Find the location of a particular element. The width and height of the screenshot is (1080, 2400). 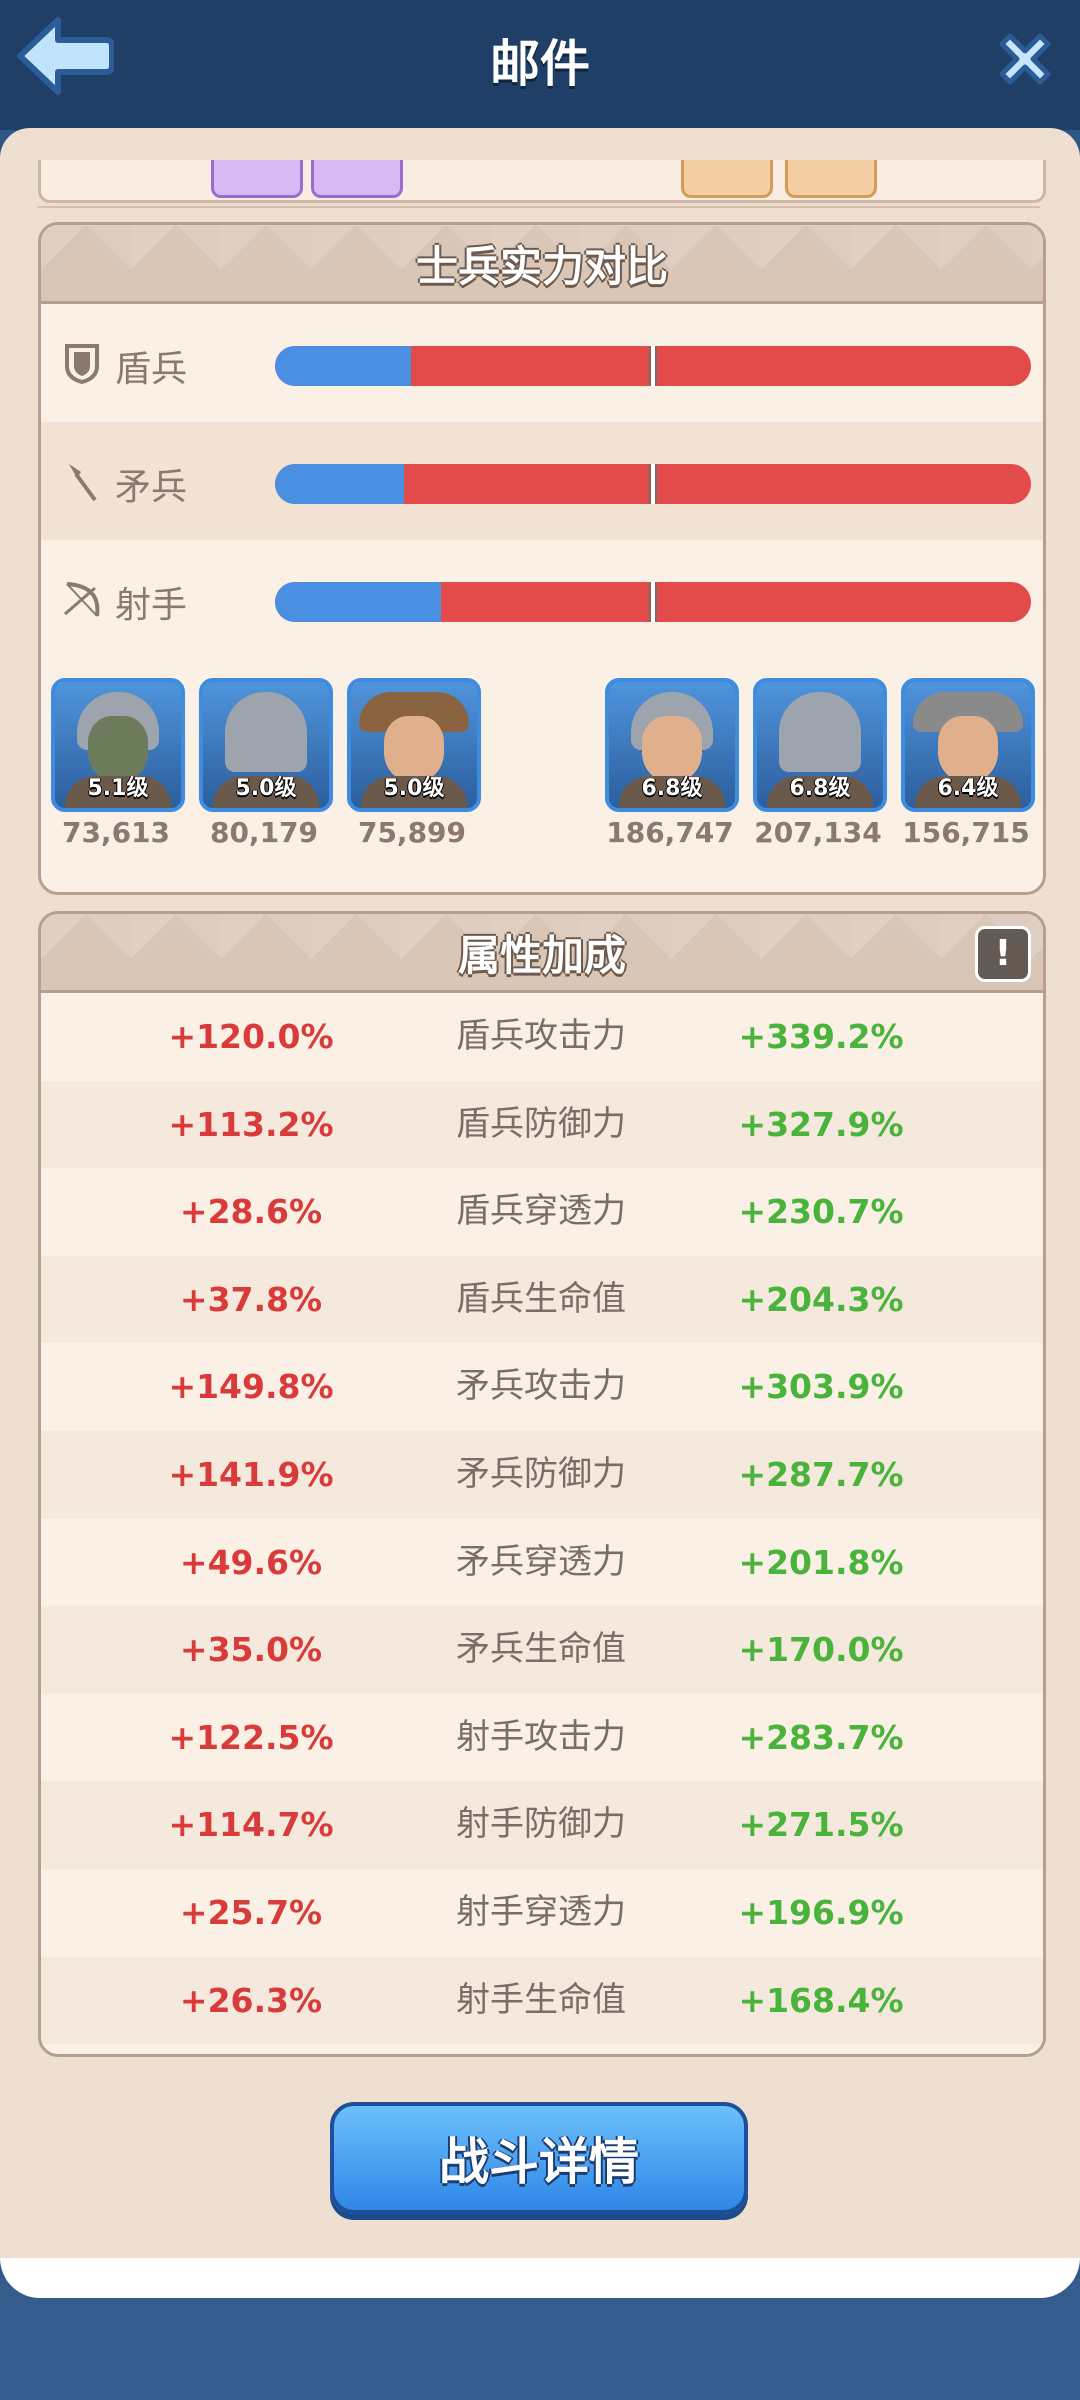

enemy-bonus-value: +327.9% is located at coordinates (821, 1124).